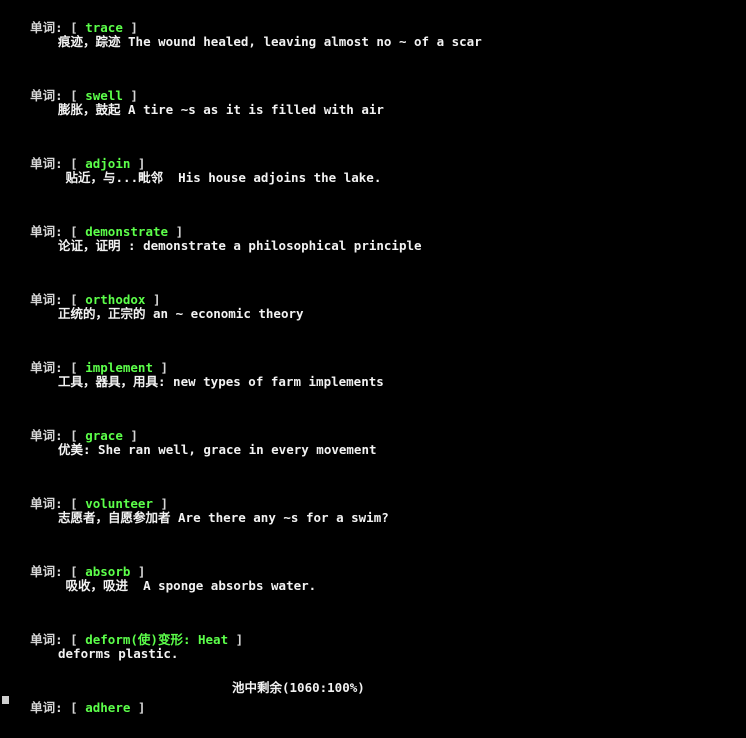 This screenshot has width=746, height=738. Describe the element at coordinates (69, 84) in the screenshot. I see `word-line: 单词: [ swell ]` at that location.